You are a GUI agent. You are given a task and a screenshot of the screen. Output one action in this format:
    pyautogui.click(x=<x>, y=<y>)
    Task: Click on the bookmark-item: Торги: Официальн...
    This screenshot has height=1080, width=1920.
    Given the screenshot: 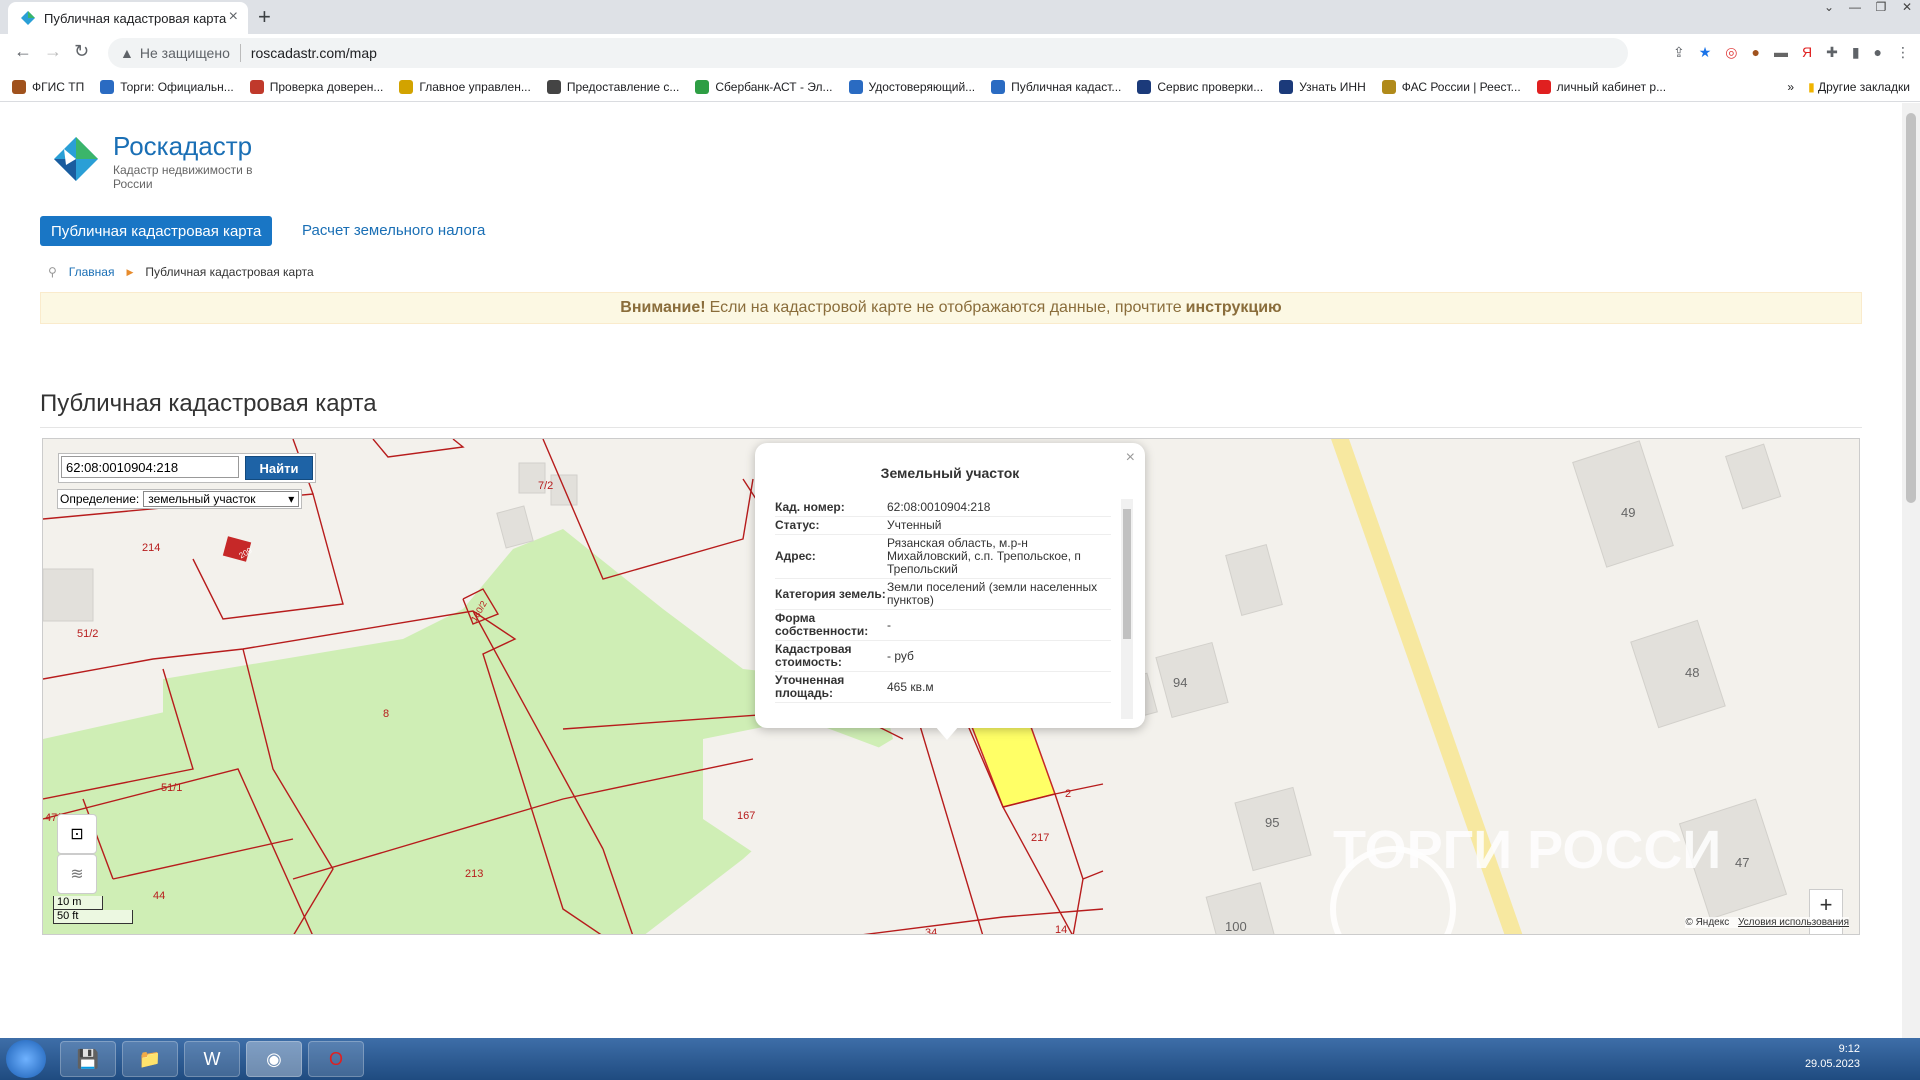 What is the action you would take?
    pyautogui.click(x=167, y=86)
    